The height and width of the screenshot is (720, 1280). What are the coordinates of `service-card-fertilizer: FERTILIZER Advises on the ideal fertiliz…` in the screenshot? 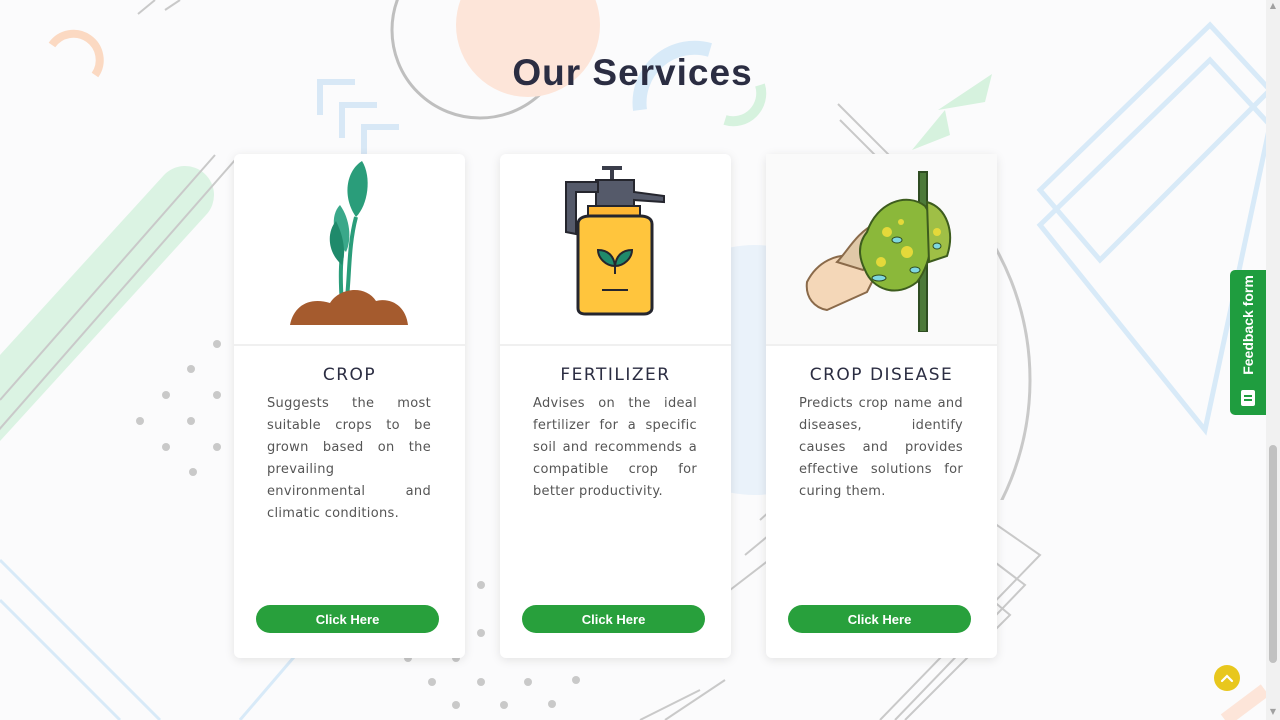 It's located at (615, 406).